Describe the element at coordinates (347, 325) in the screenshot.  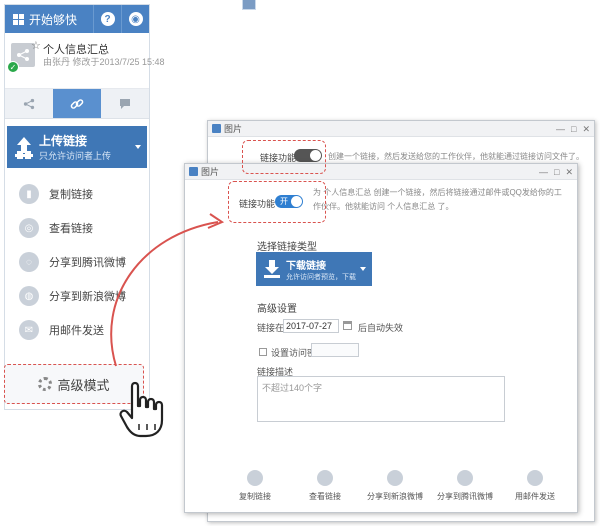
I see `calendar-icon` at that location.